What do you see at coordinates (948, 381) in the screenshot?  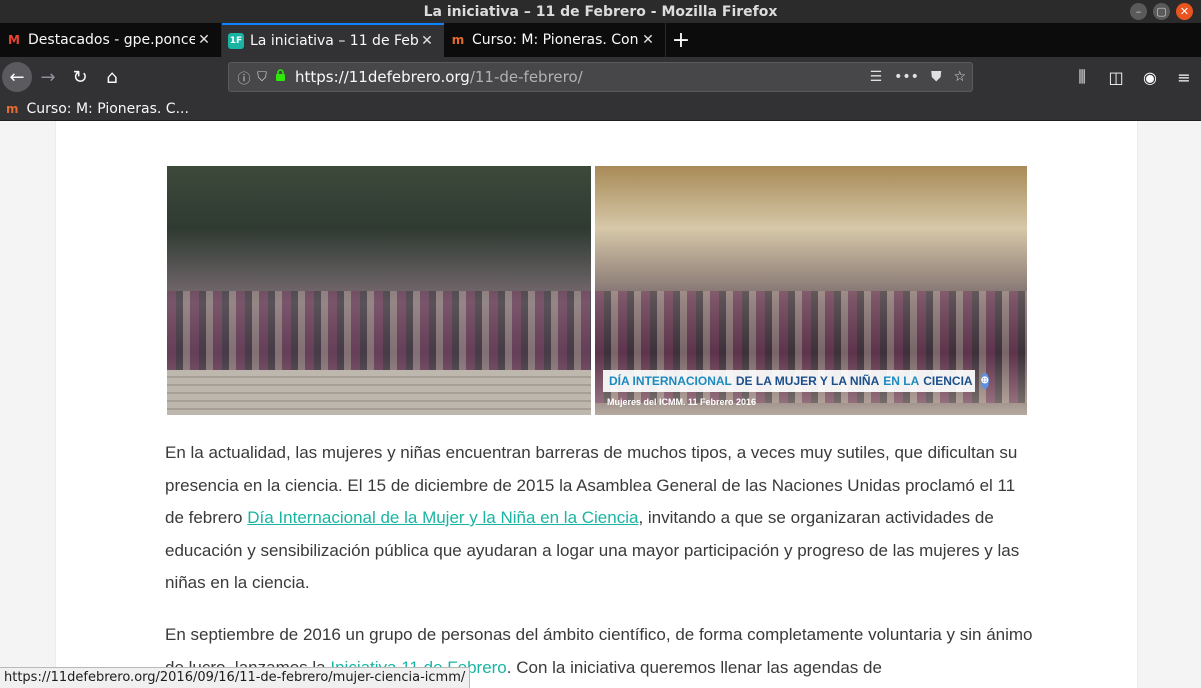 I see `banner-text-4: CIENCIA` at bounding box center [948, 381].